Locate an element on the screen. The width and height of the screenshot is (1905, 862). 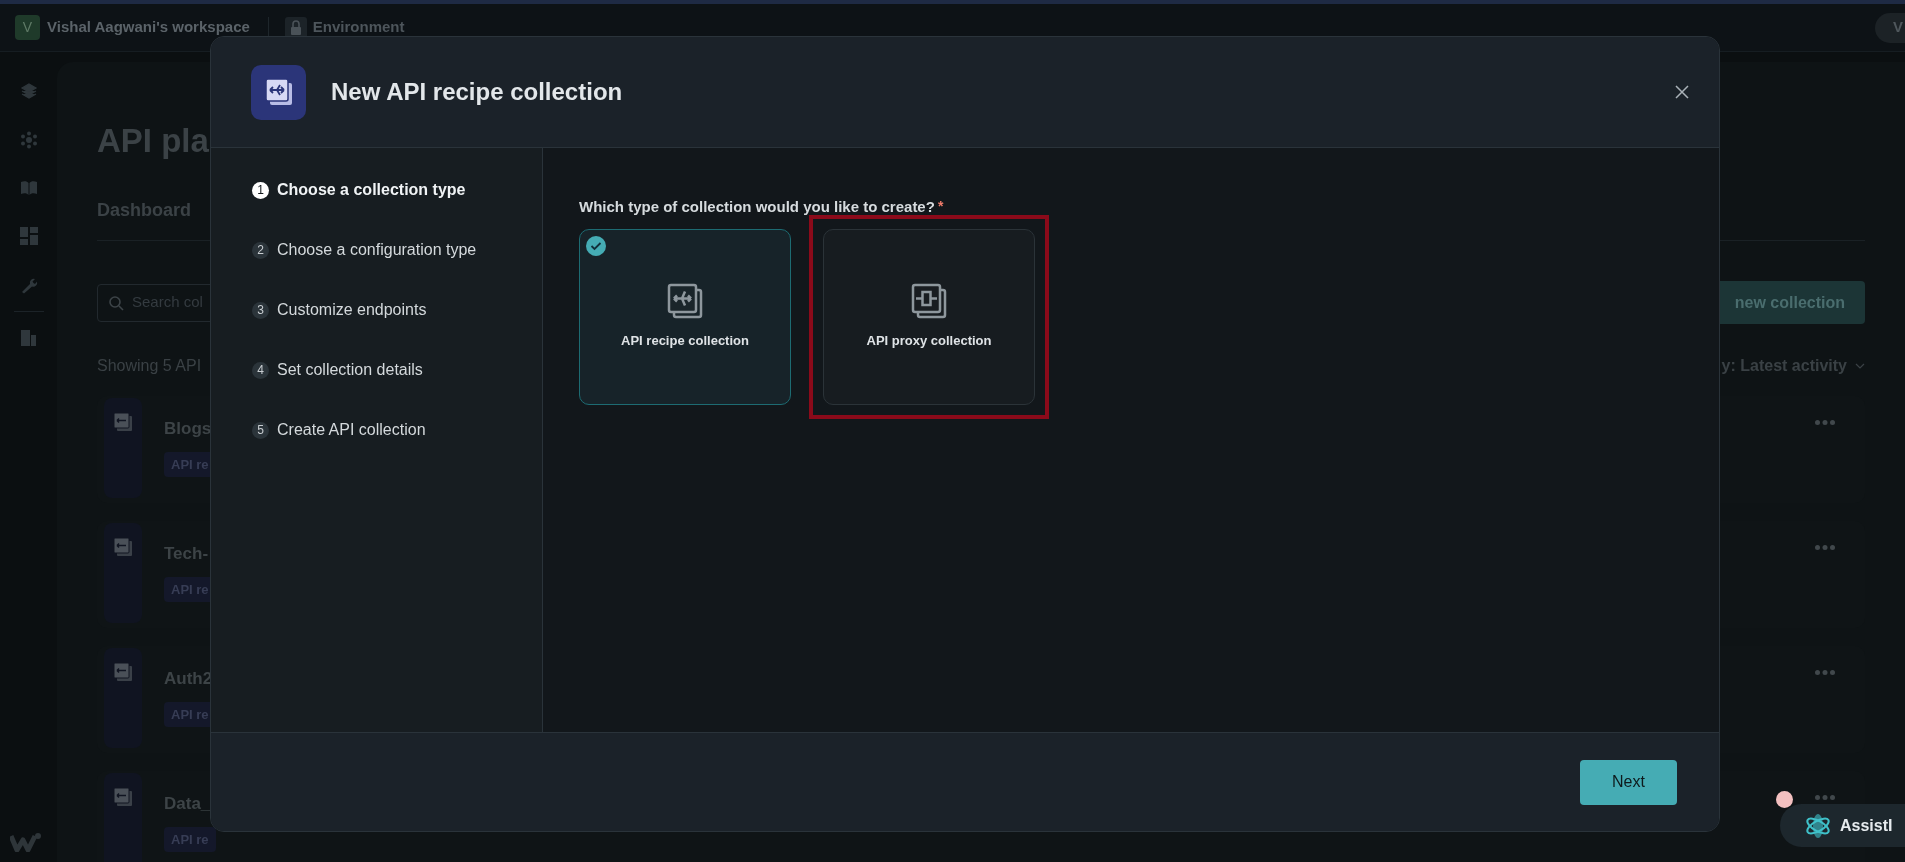
dialog-title: New API recipe collection is located at coordinates (477, 92).